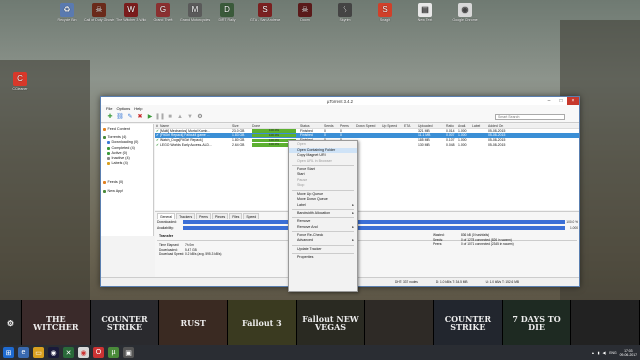 The height and width of the screenshot is (360, 640). I want to click on add-url-icon: ⛓, so click(120, 117).